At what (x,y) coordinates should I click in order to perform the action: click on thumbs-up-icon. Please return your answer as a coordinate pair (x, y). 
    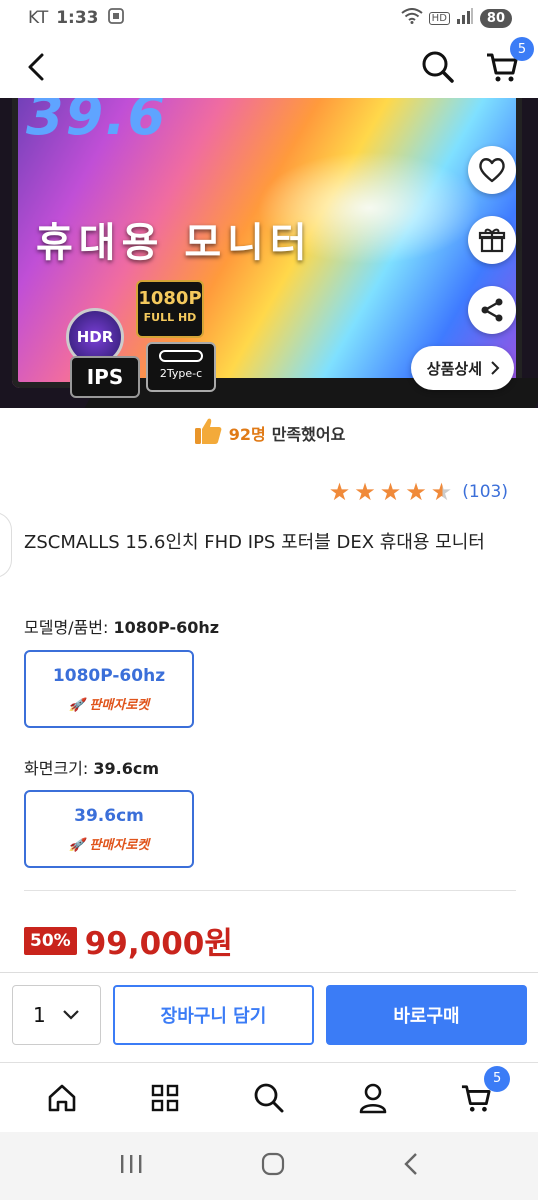
    Looking at the image, I should click on (208, 433).